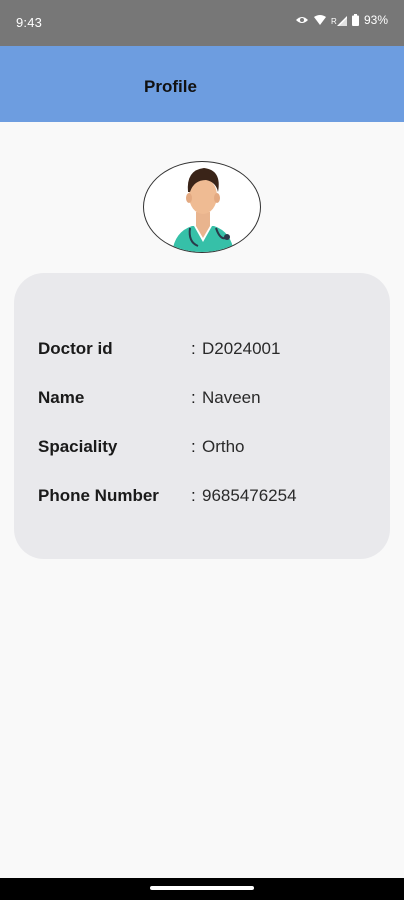 This screenshot has width=404, height=900. Describe the element at coordinates (241, 348) in the screenshot. I see `doctor-id-value: D2024001` at that location.